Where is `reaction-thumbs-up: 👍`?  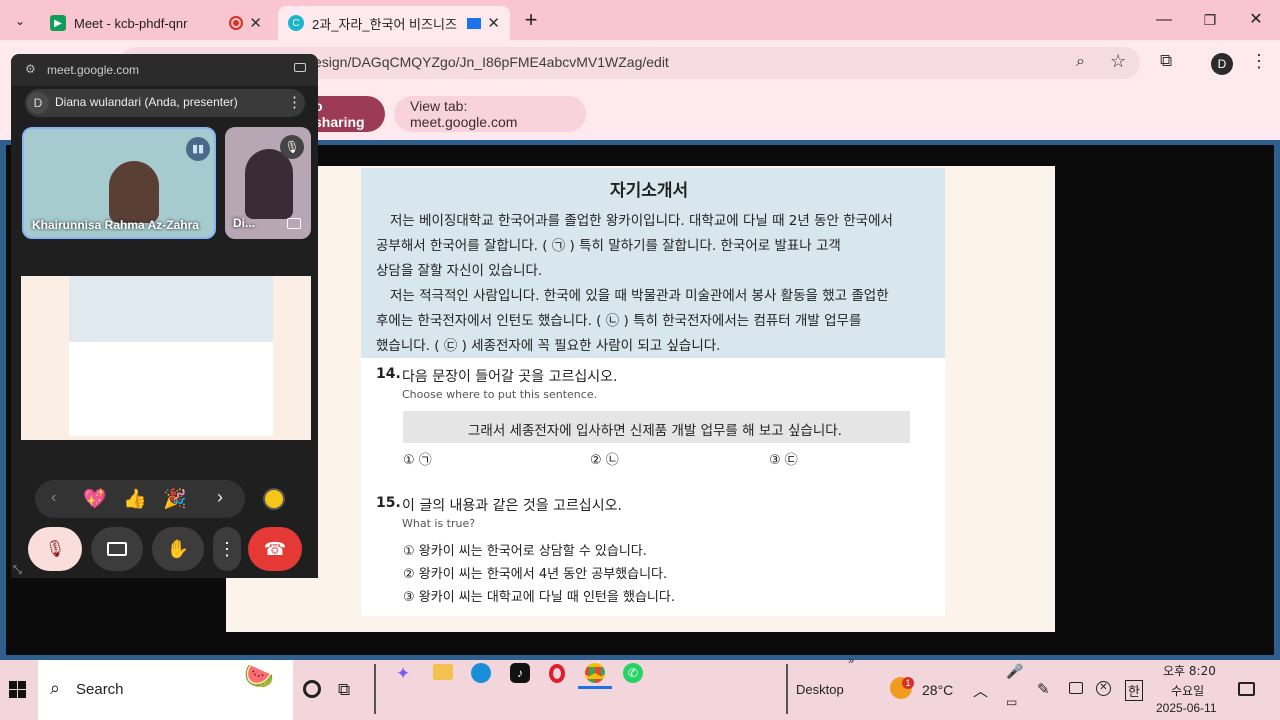
reaction-thumbs-up: 👍 is located at coordinates (135, 499).